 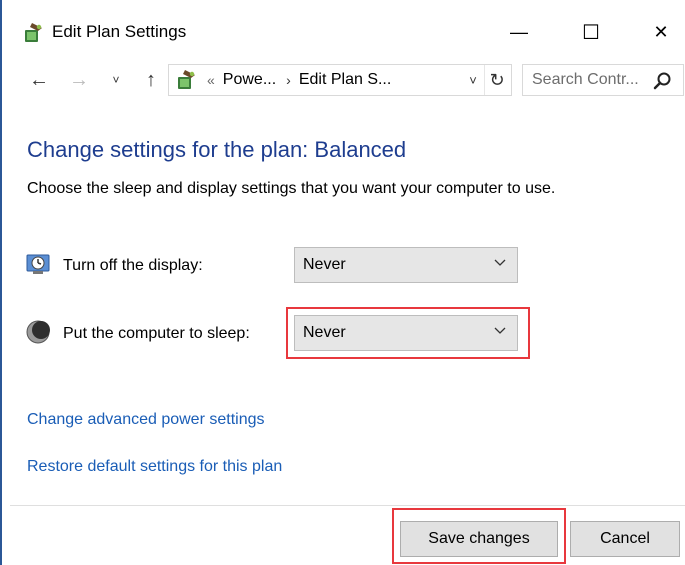 I want to click on sleep-timeout-label: Put the computer to sleep:, so click(x=156, y=333).